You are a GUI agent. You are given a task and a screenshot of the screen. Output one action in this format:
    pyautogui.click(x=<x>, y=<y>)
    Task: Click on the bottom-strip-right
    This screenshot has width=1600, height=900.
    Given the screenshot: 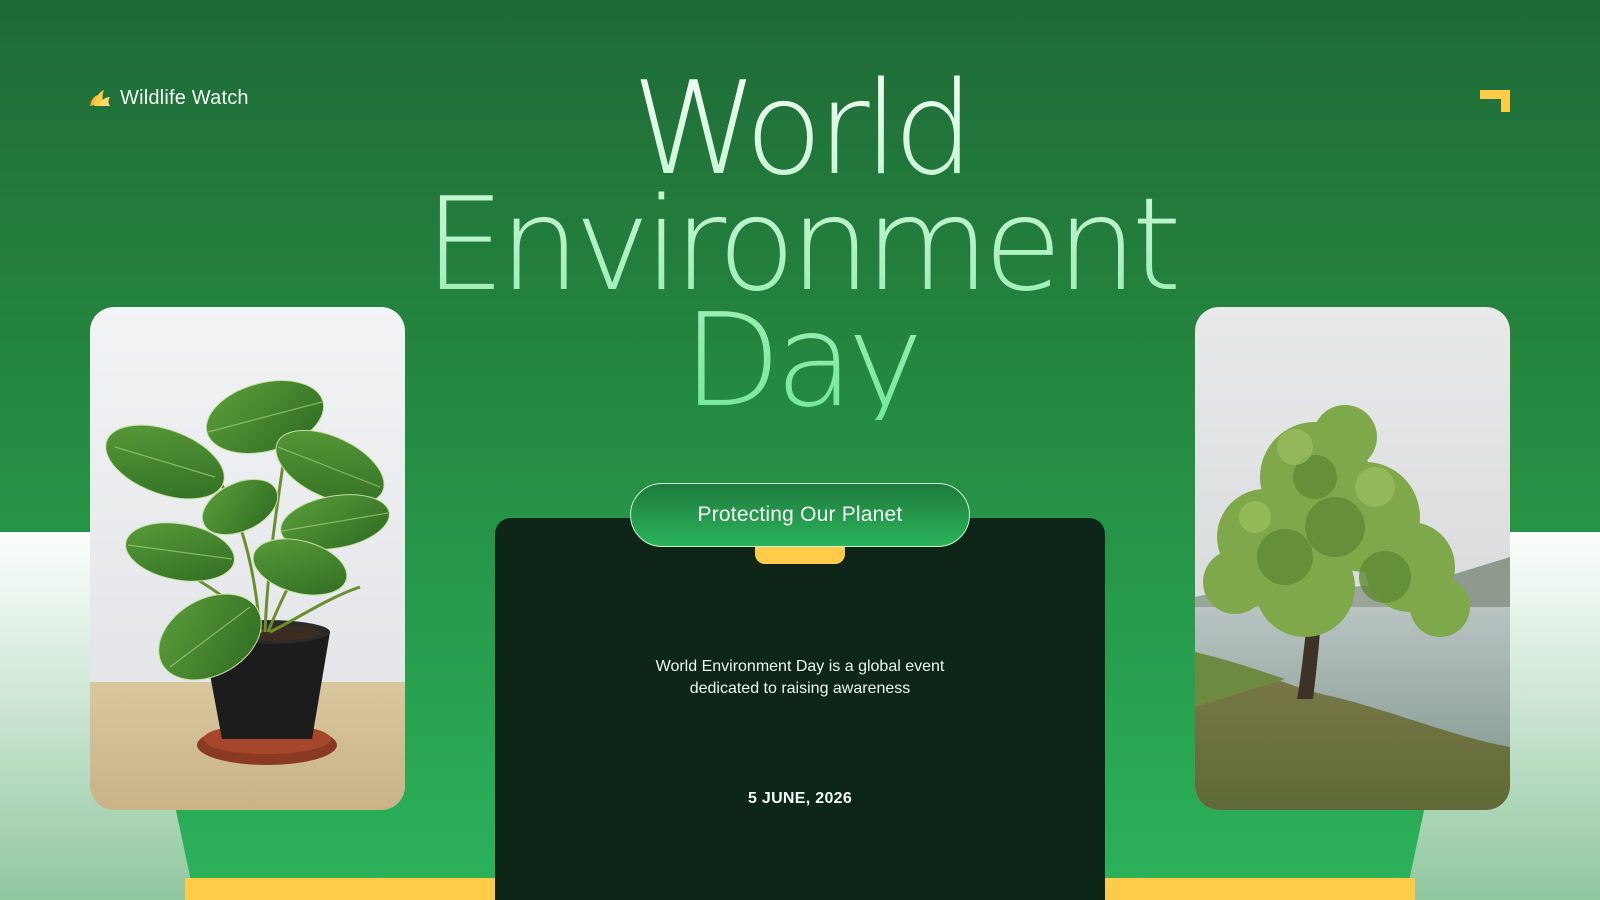 What is the action you would take?
    pyautogui.click(x=1260, y=889)
    